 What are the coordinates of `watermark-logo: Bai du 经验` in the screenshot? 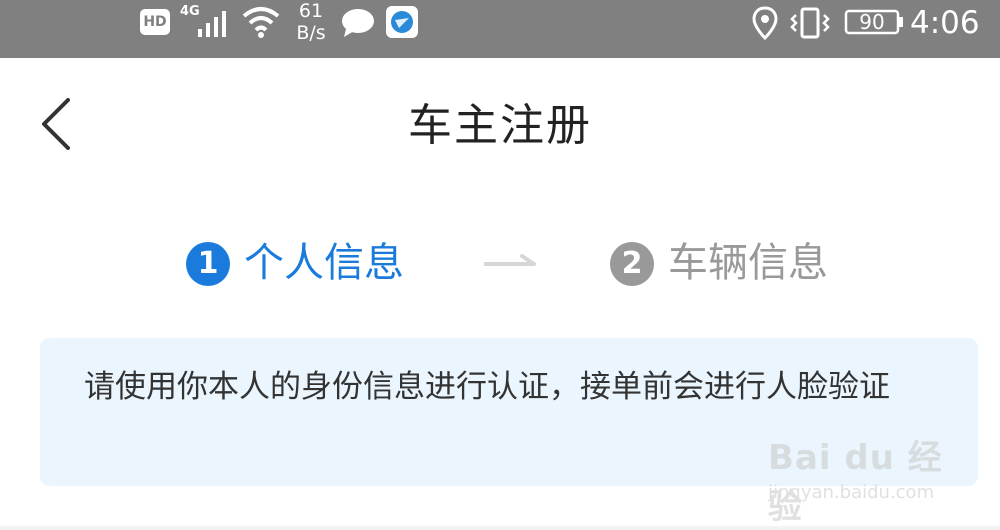 It's located at (855, 482).